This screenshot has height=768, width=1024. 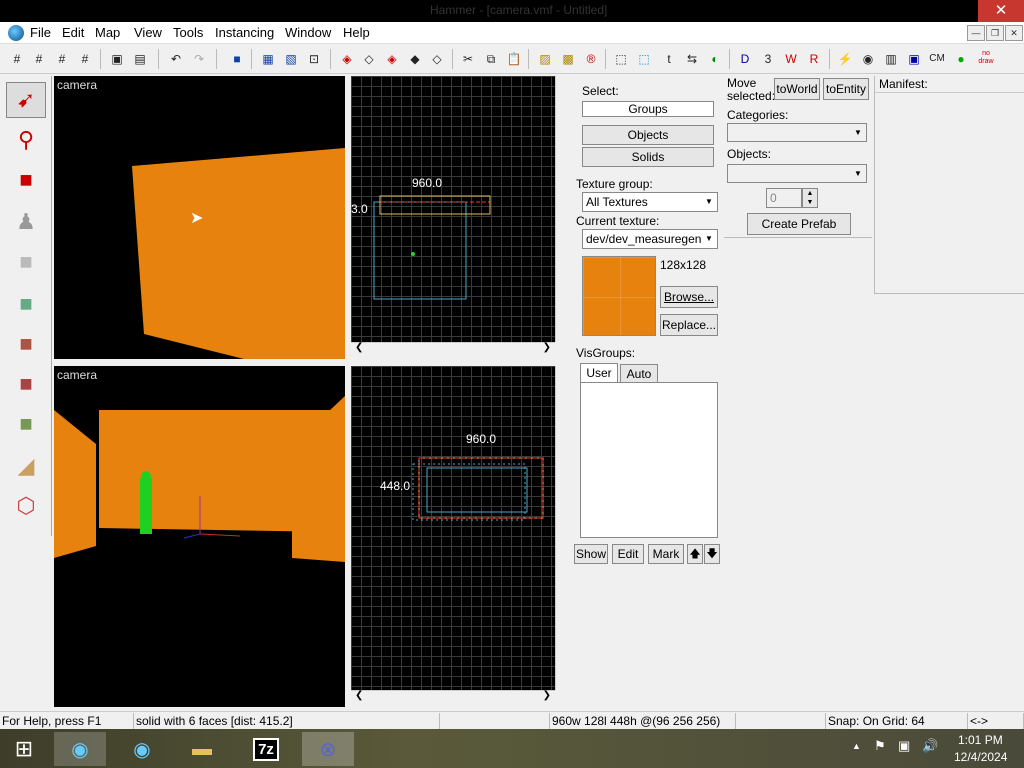 I want to click on nodraw-button: no draw, so click(x=986, y=59).